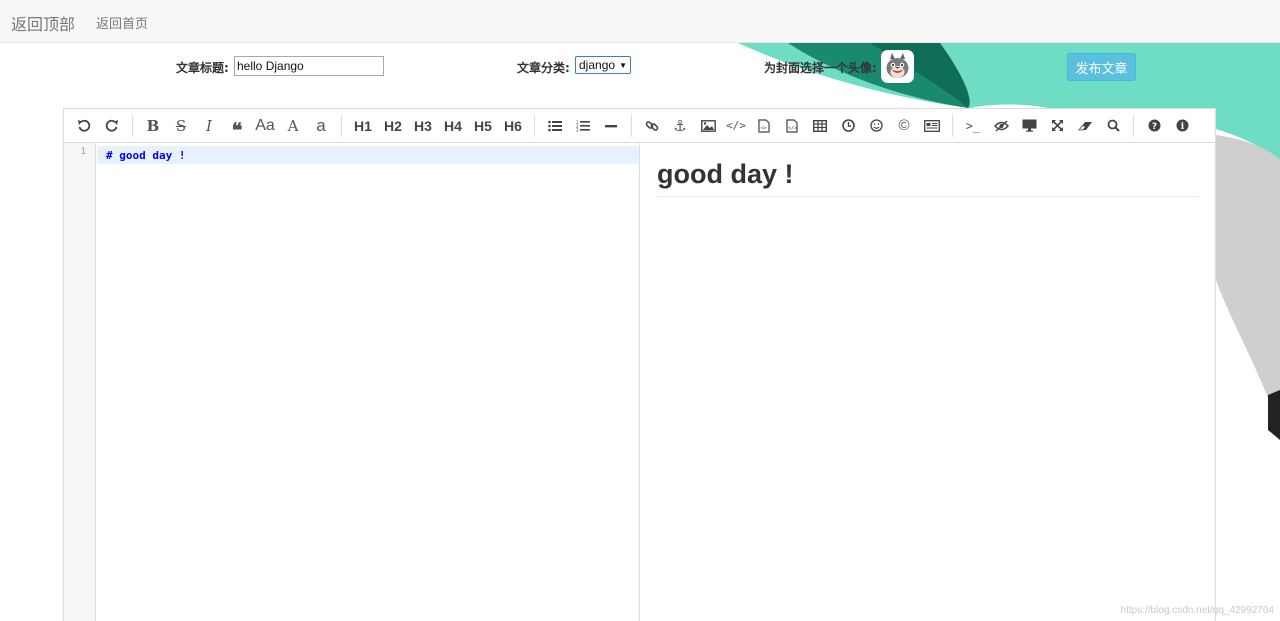 The image size is (1280, 621). I want to click on svg-text: i, so click(1182, 127).